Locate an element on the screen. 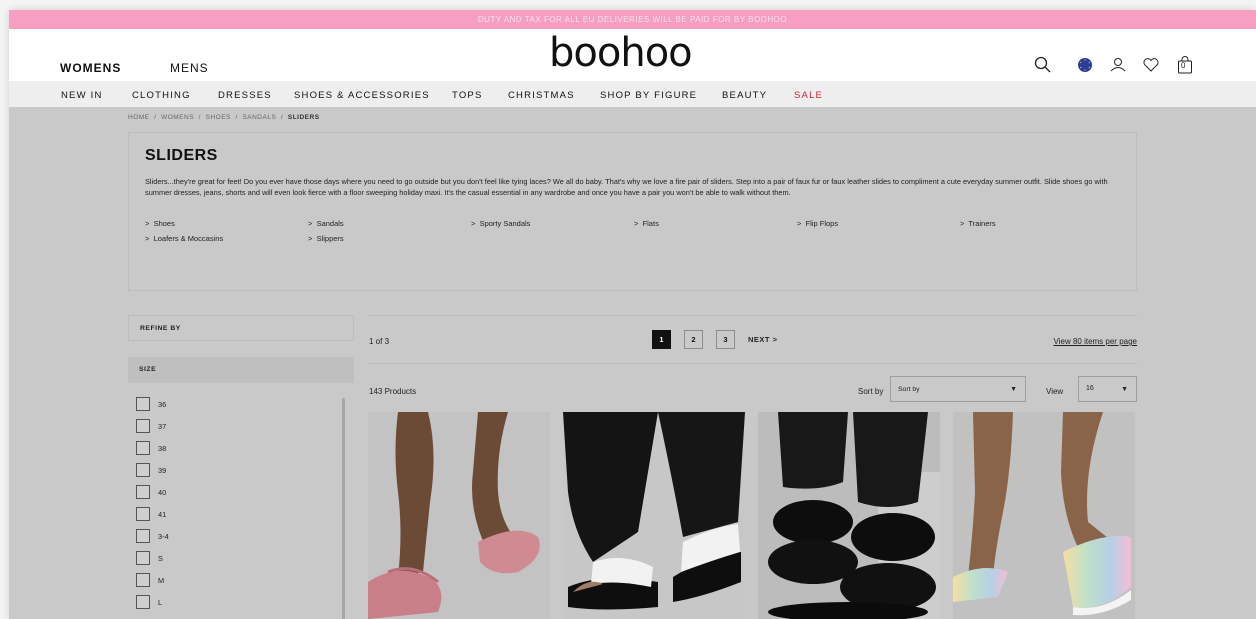 The height and width of the screenshot is (619, 1256). product-count: 143 Products is located at coordinates (393, 391).